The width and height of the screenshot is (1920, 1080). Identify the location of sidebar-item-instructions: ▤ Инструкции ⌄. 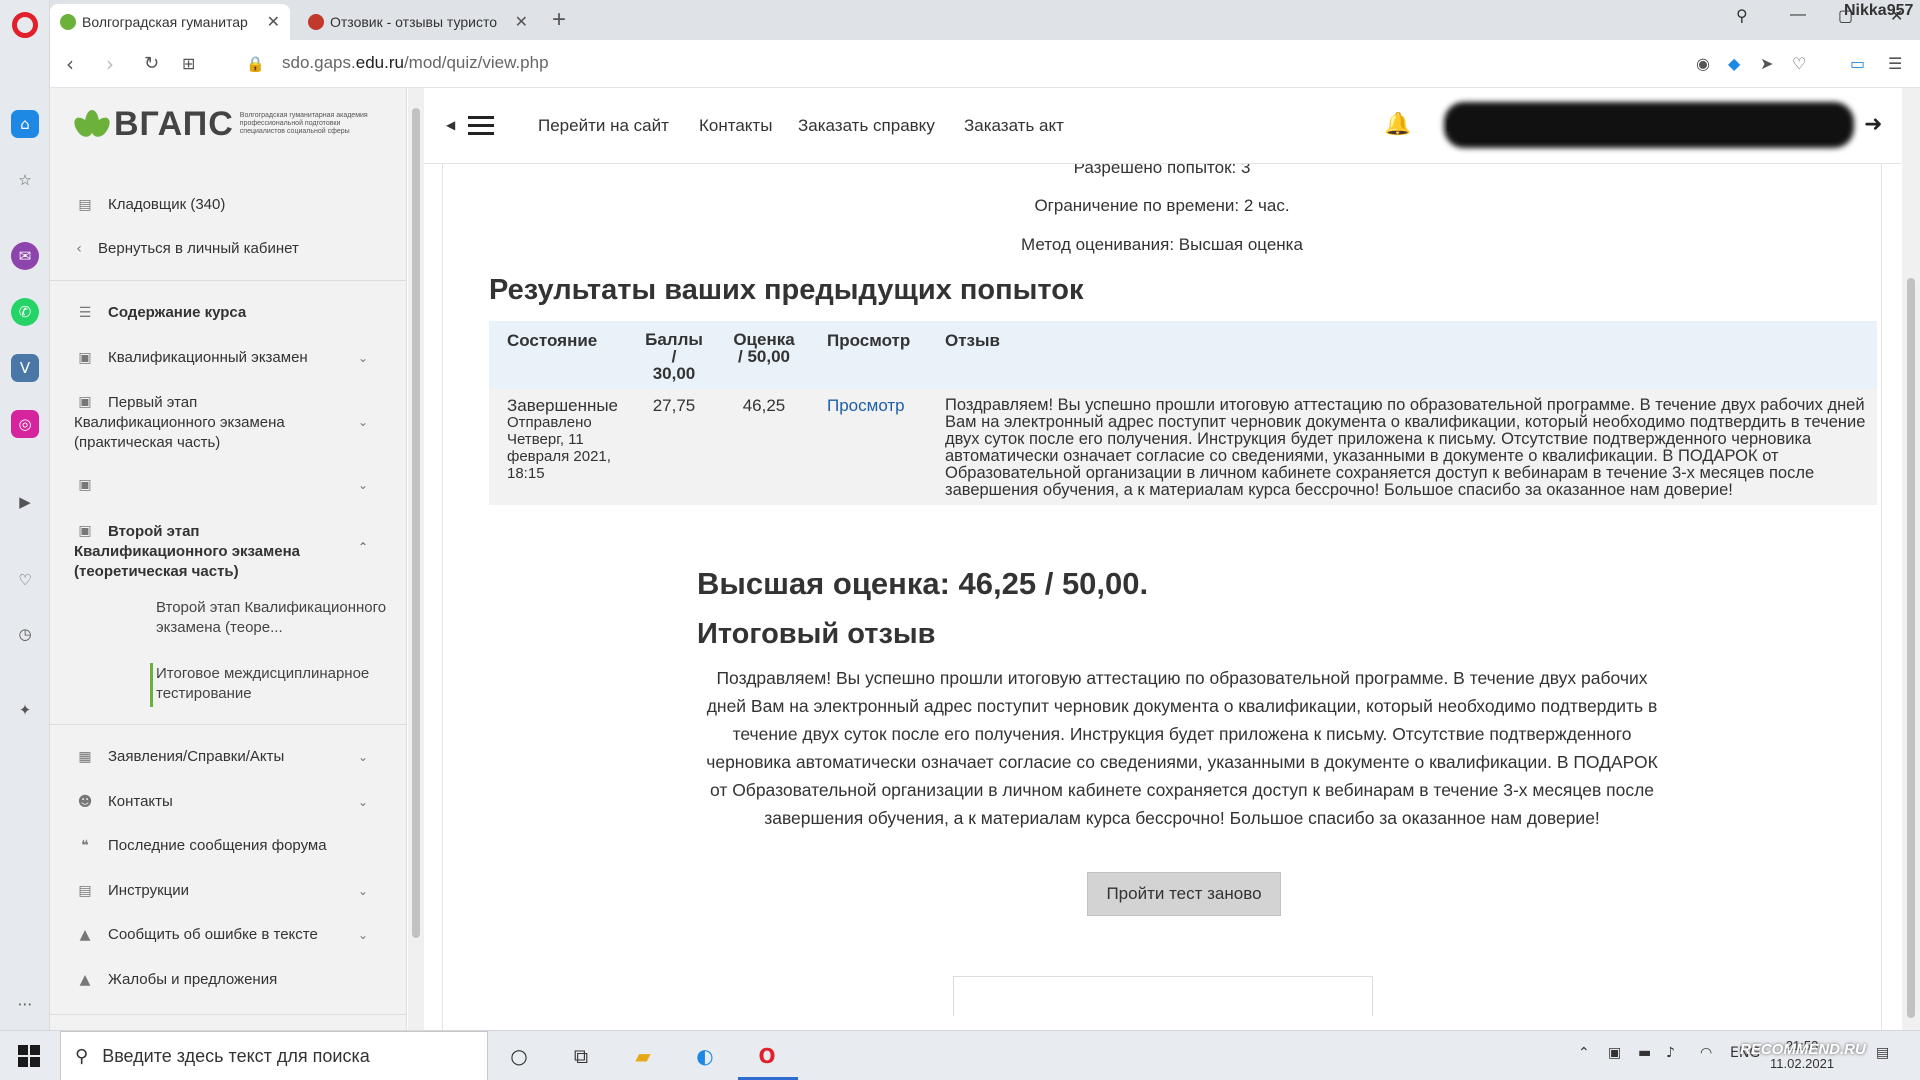
(234, 891).